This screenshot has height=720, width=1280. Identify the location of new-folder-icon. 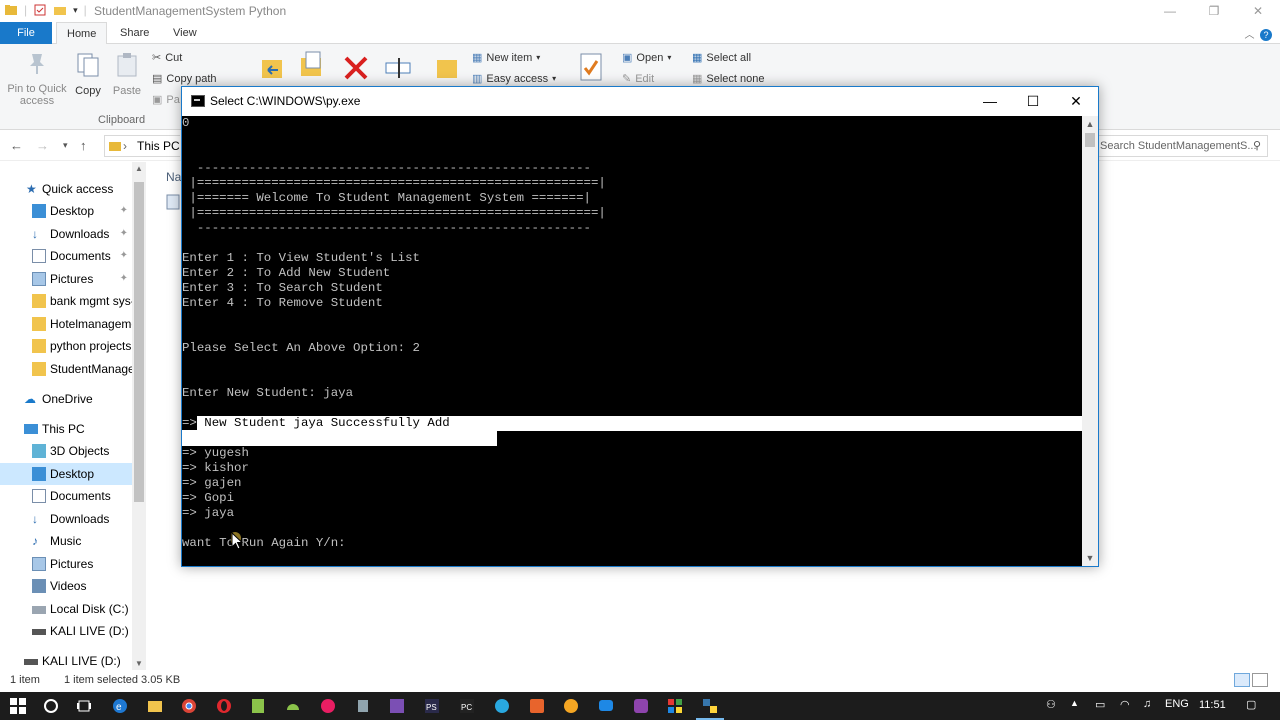
(60, 10).